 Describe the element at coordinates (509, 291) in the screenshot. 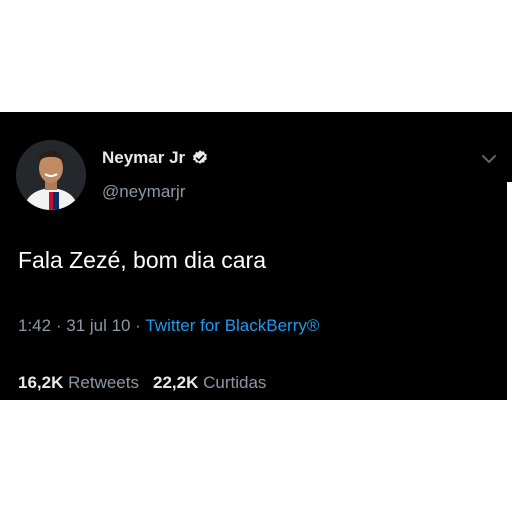

I see `scrollbar` at that location.